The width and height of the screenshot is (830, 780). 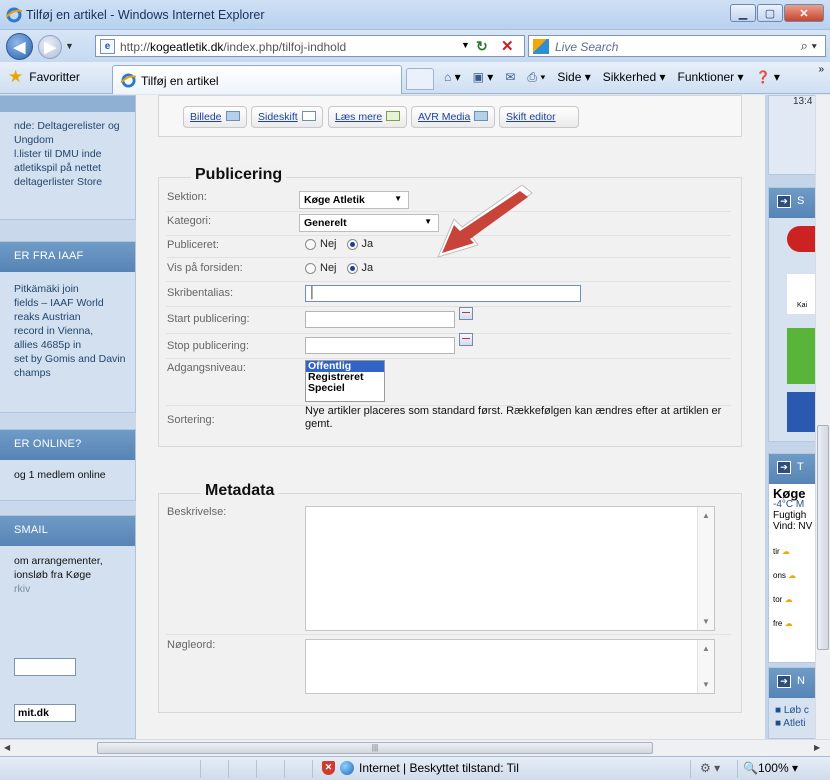 What do you see at coordinates (7, 747) in the screenshot?
I see `scroll-left-icon: ◀` at bounding box center [7, 747].